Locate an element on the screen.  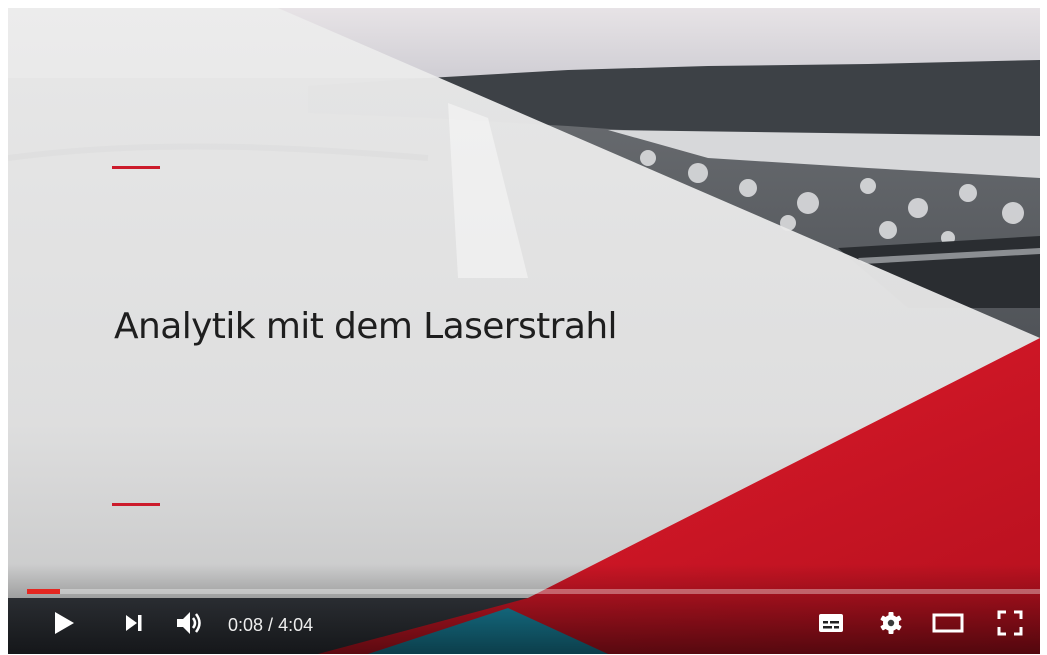
fullscreen-button is located at coordinates (1010, 623).